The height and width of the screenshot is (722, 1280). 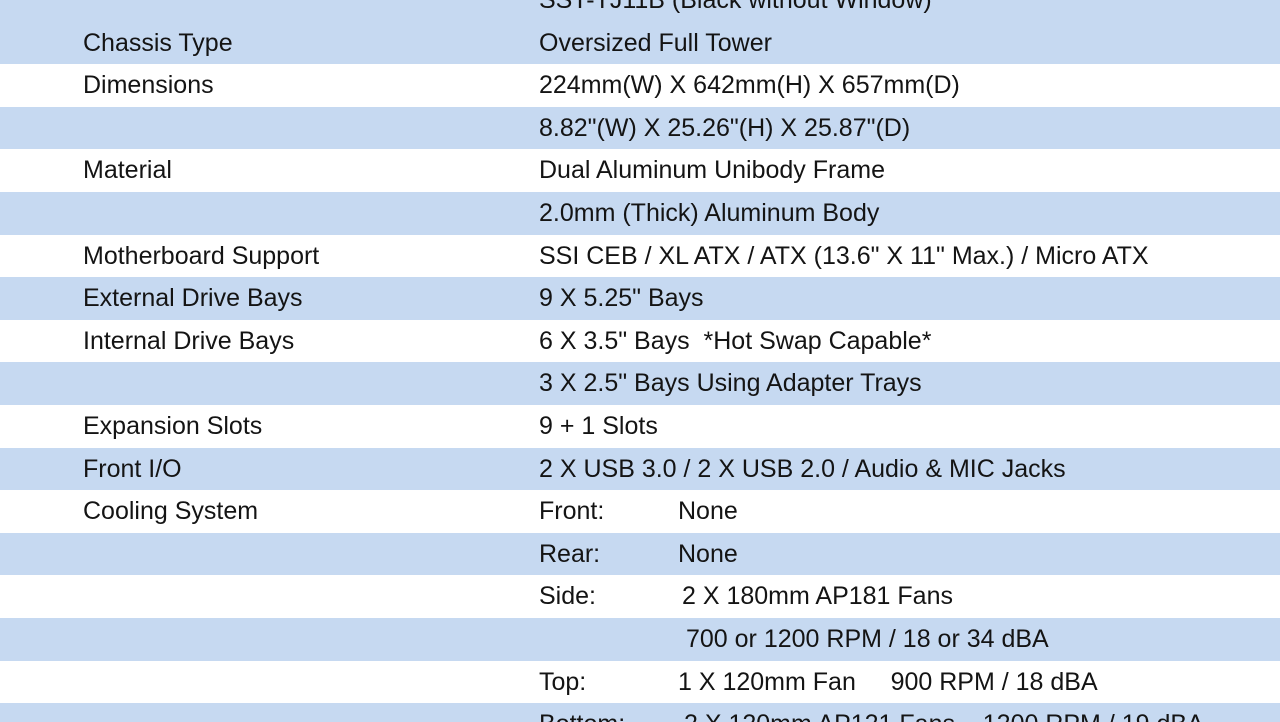 I want to click on table-row-internal-drive-bays-adapter: 3 X 2.5" Bays Using Adapter Trays, so click(x=640, y=383).